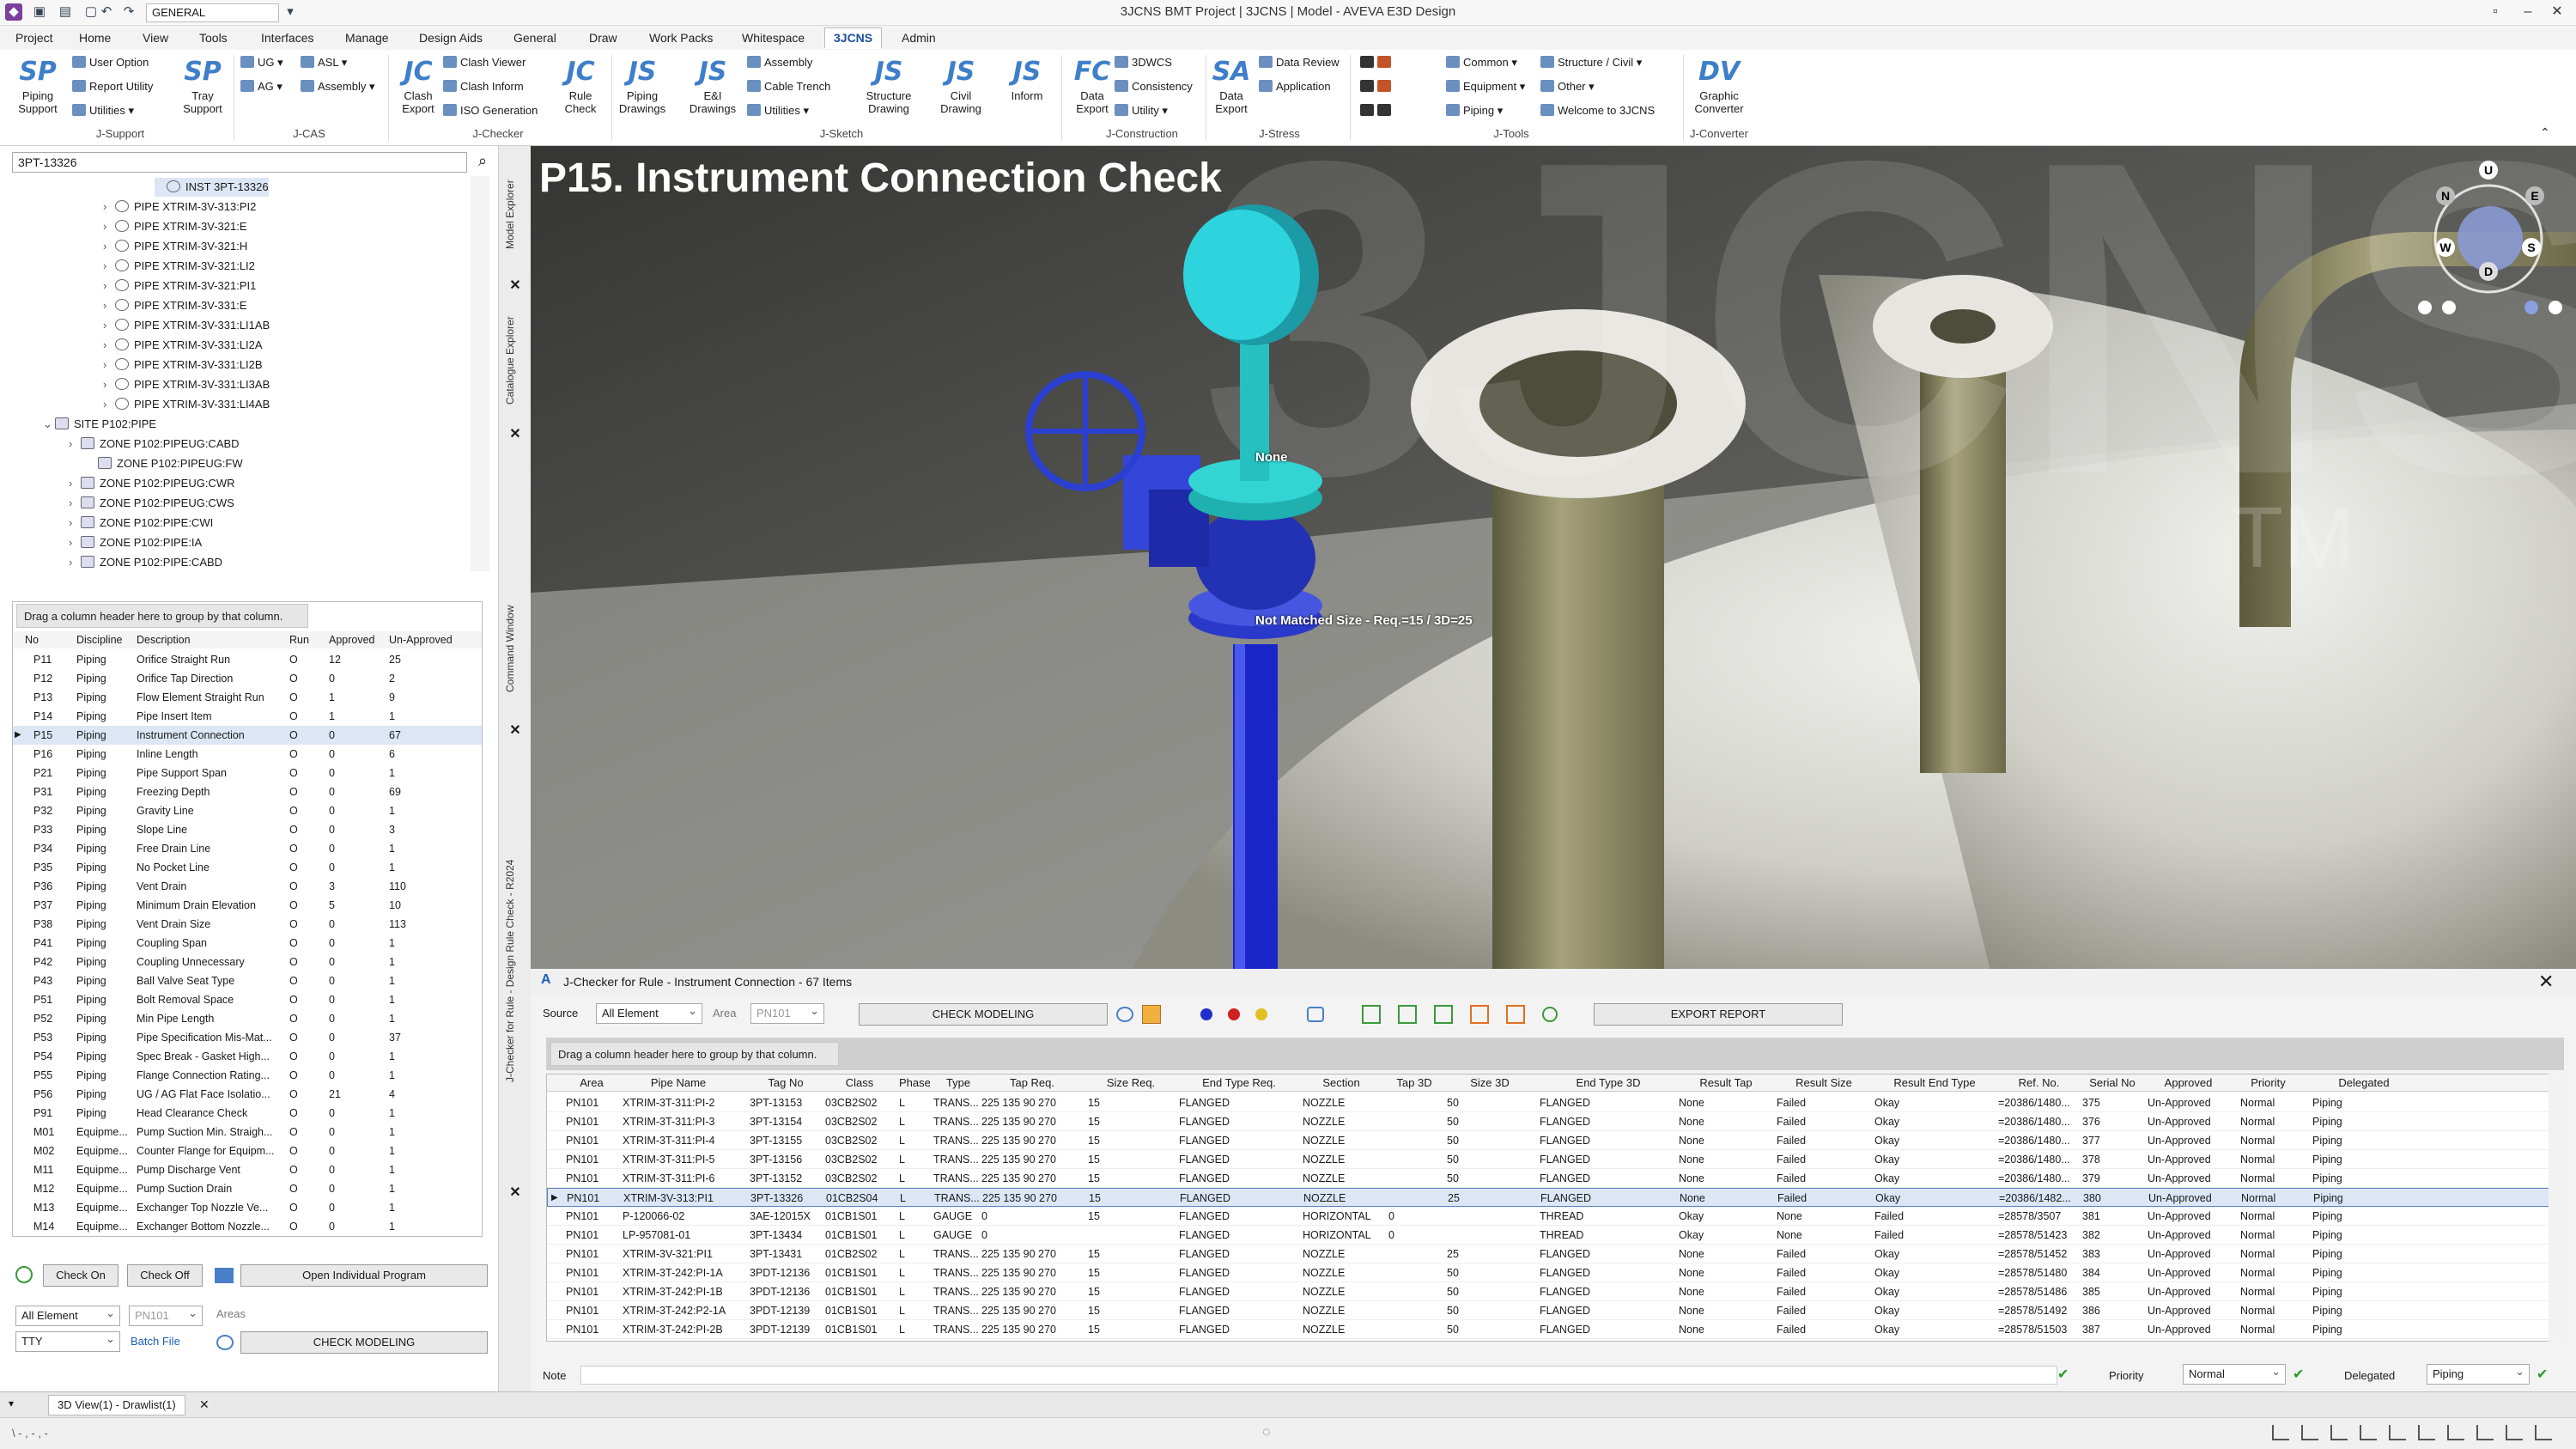 The width and height of the screenshot is (2576, 1449). I want to click on common-button: Common ▾, so click(1481, 62).